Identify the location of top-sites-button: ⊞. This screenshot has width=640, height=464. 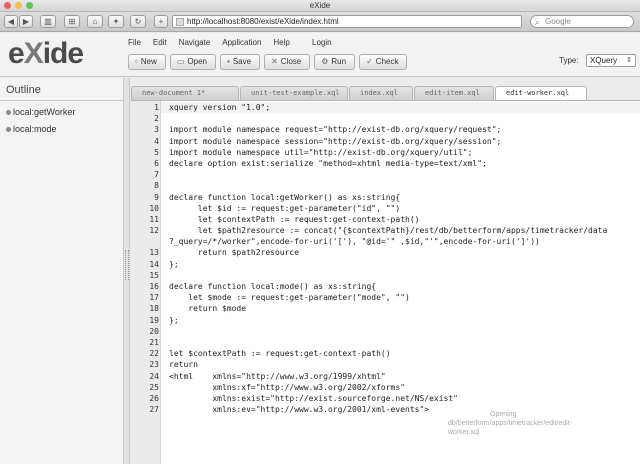
(72, 21).